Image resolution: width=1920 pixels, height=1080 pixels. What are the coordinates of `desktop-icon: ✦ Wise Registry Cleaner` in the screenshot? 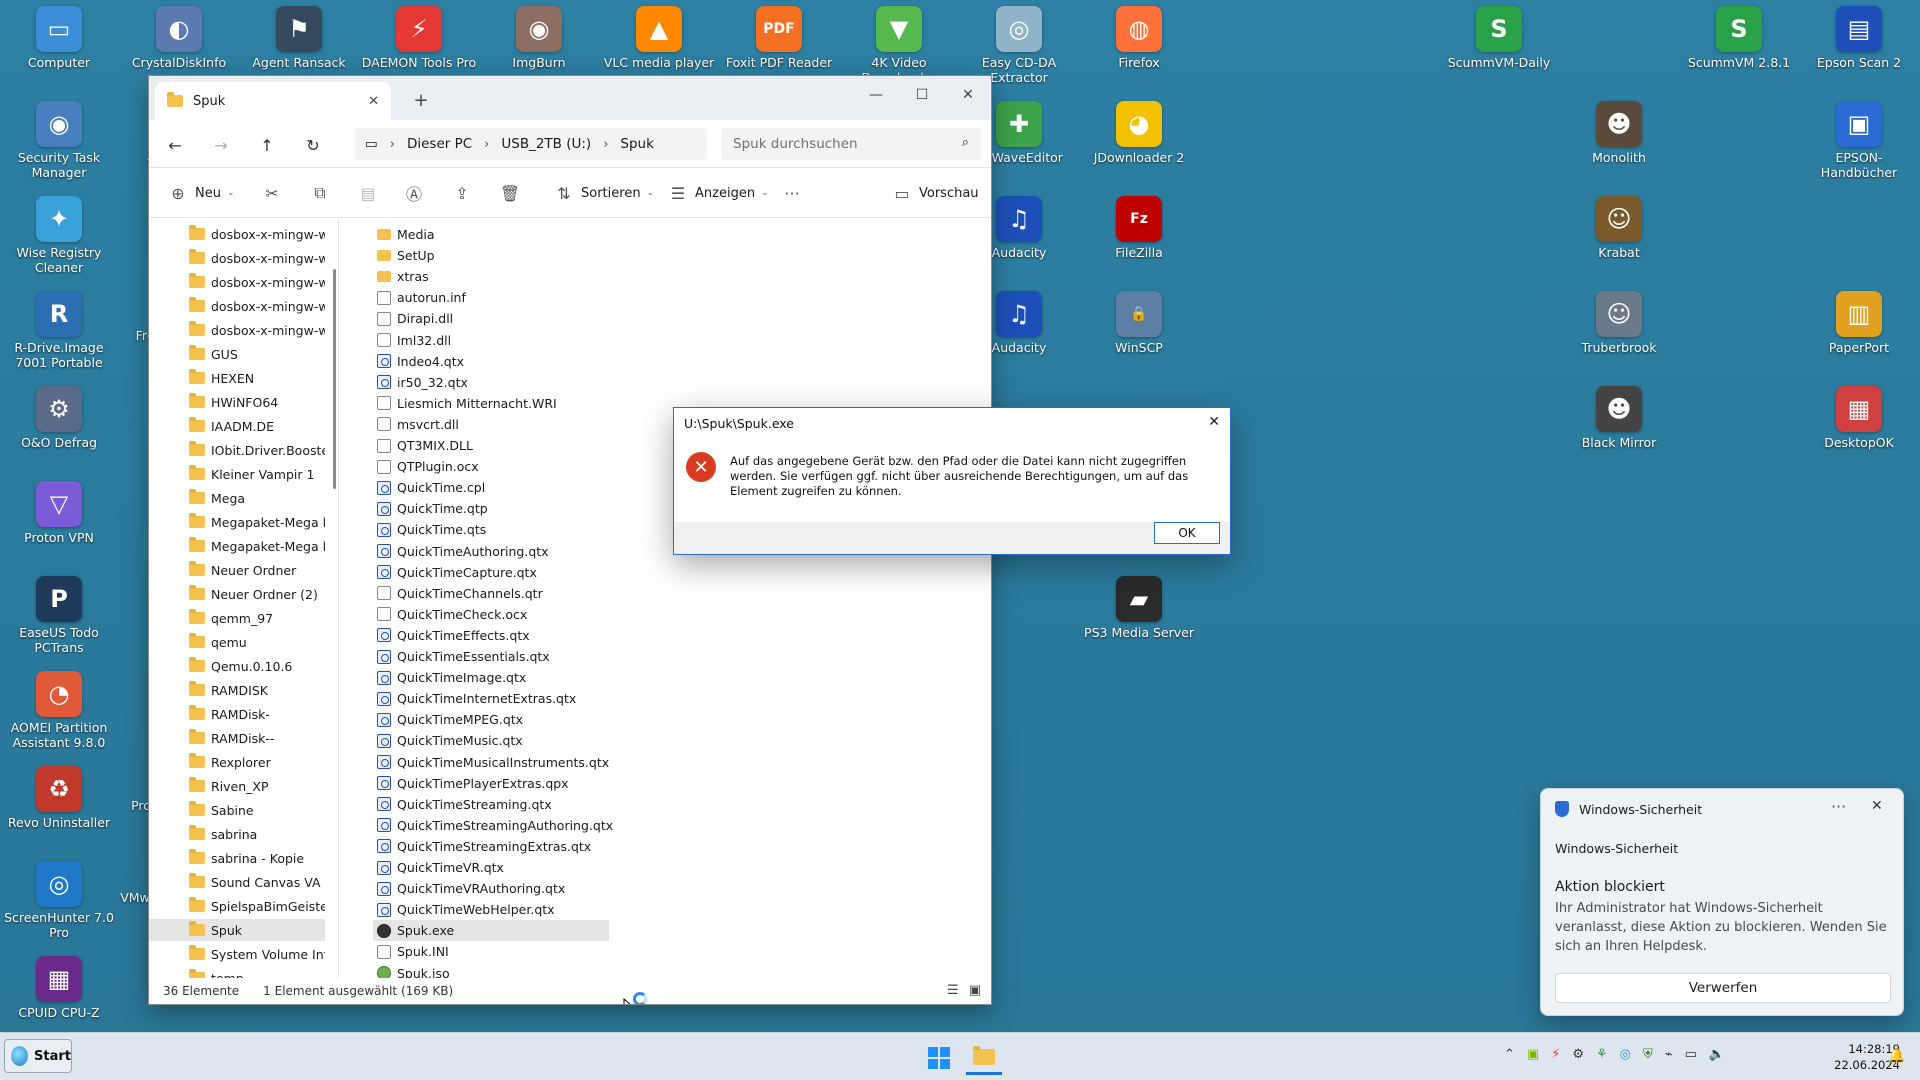 It's located at (59, 235).